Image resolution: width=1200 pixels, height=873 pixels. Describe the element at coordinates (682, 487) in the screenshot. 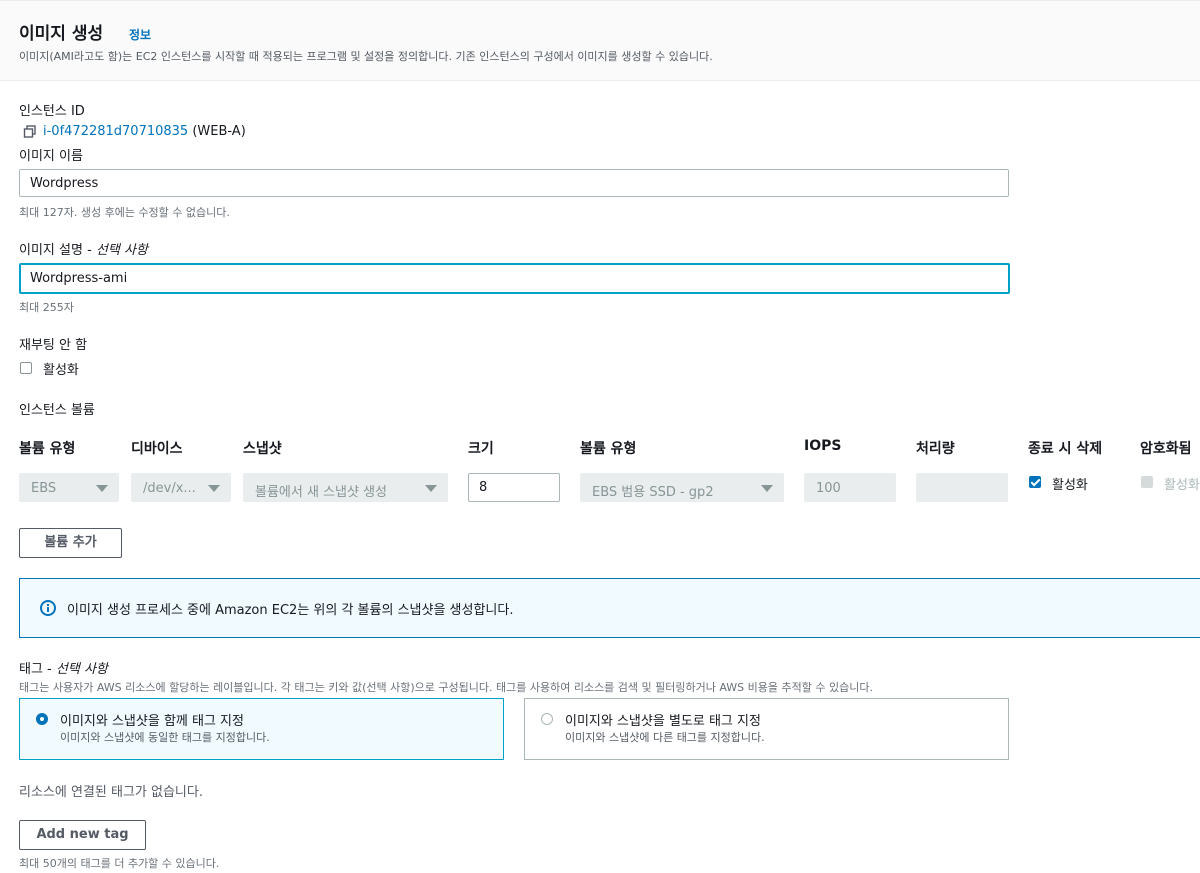

I see `ebs-volume-type-select: EBS 범용 SSD - gp2` at that location.